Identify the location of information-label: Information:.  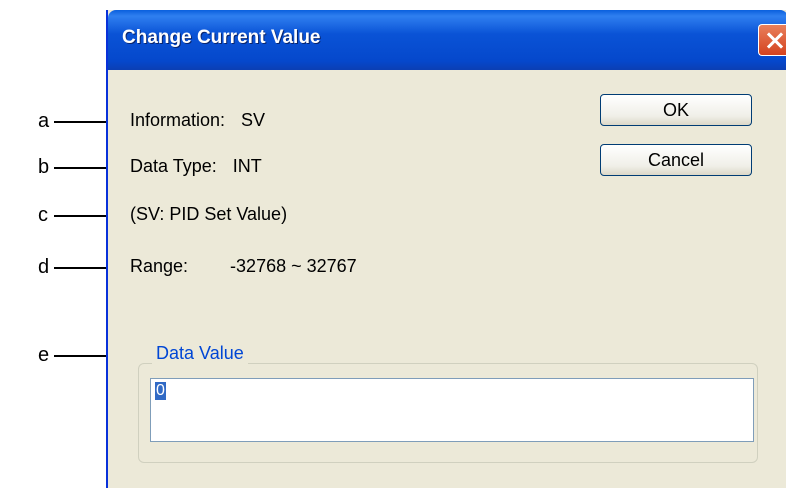
(178, 120).